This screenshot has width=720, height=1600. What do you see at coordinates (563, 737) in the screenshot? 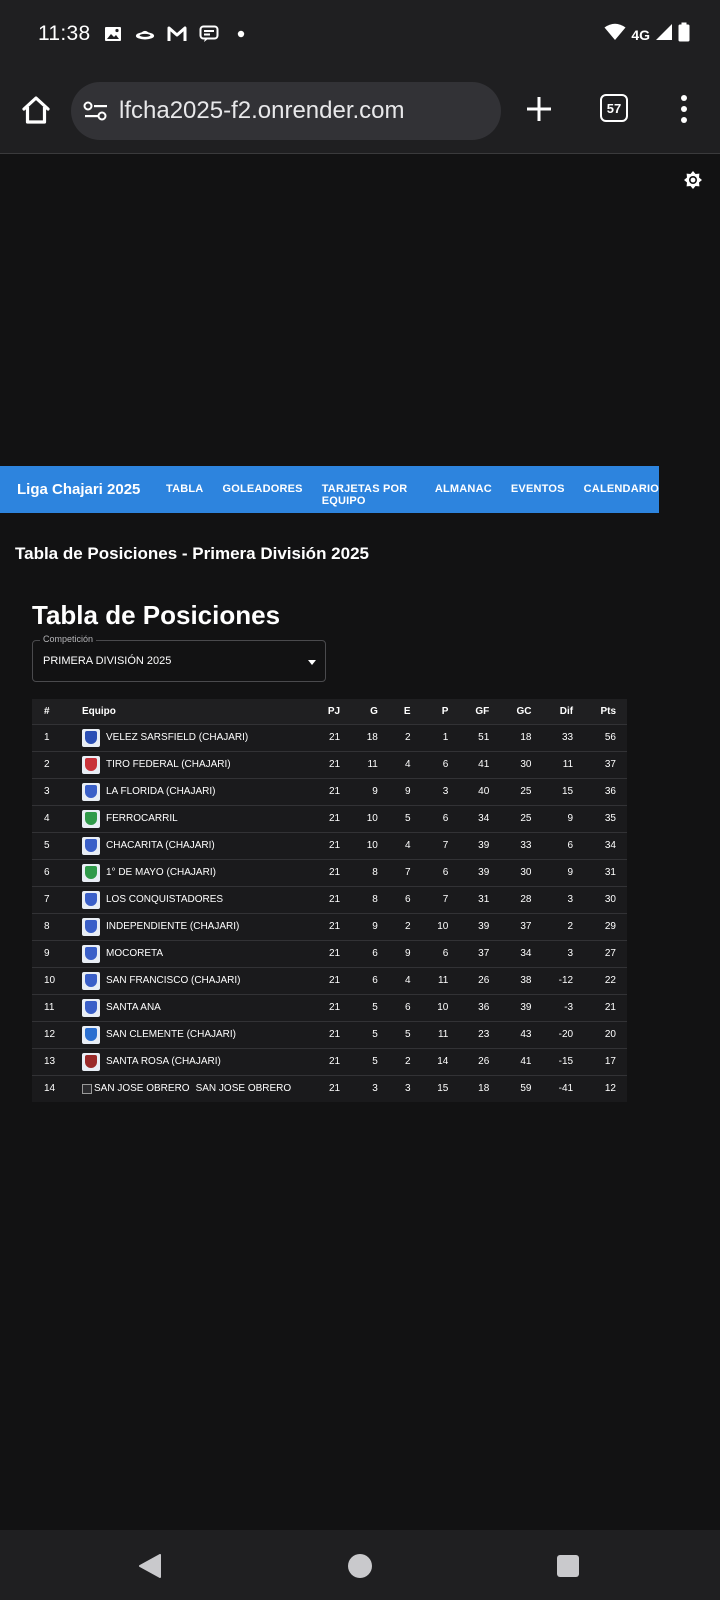
I see `cell-dif: 33` at bounding box center [563, 737].